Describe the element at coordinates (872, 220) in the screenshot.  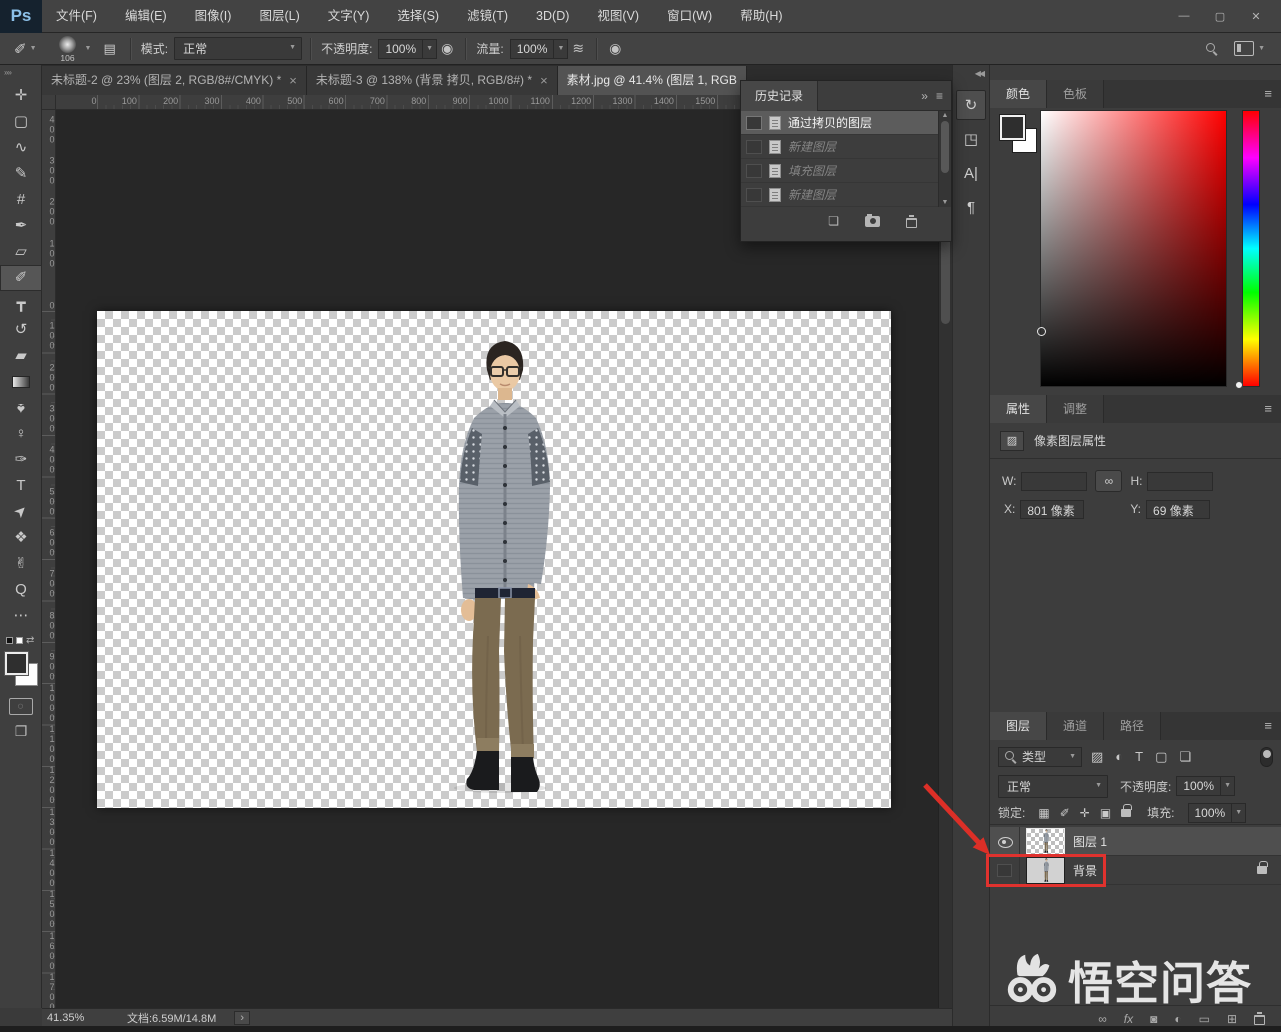
I see `new-snapshot-icon` at that location.